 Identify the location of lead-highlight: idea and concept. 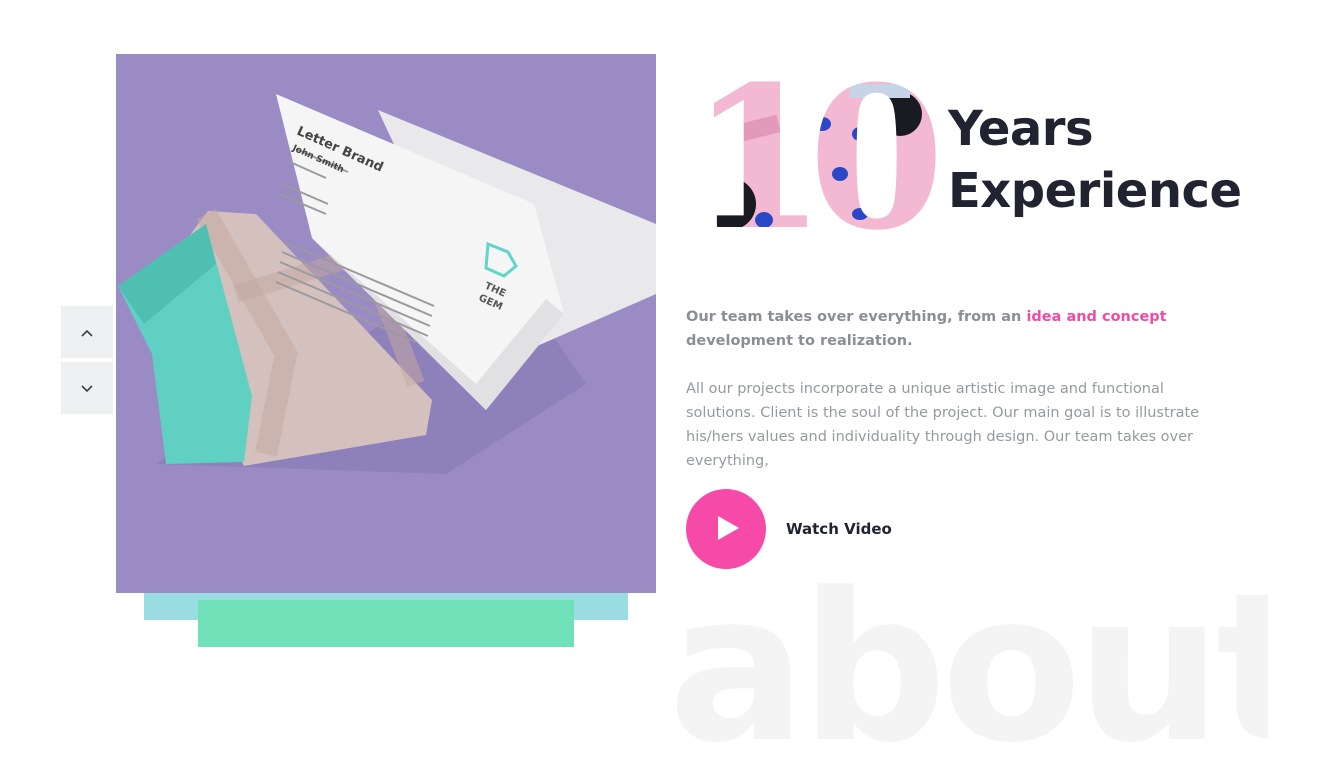
(1096, 317).